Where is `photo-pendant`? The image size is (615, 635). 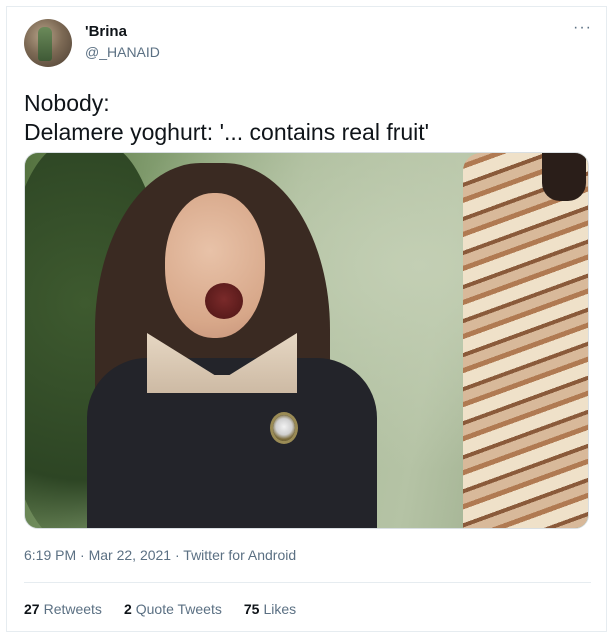
photo-pendant is located at coordinates (284, 428).